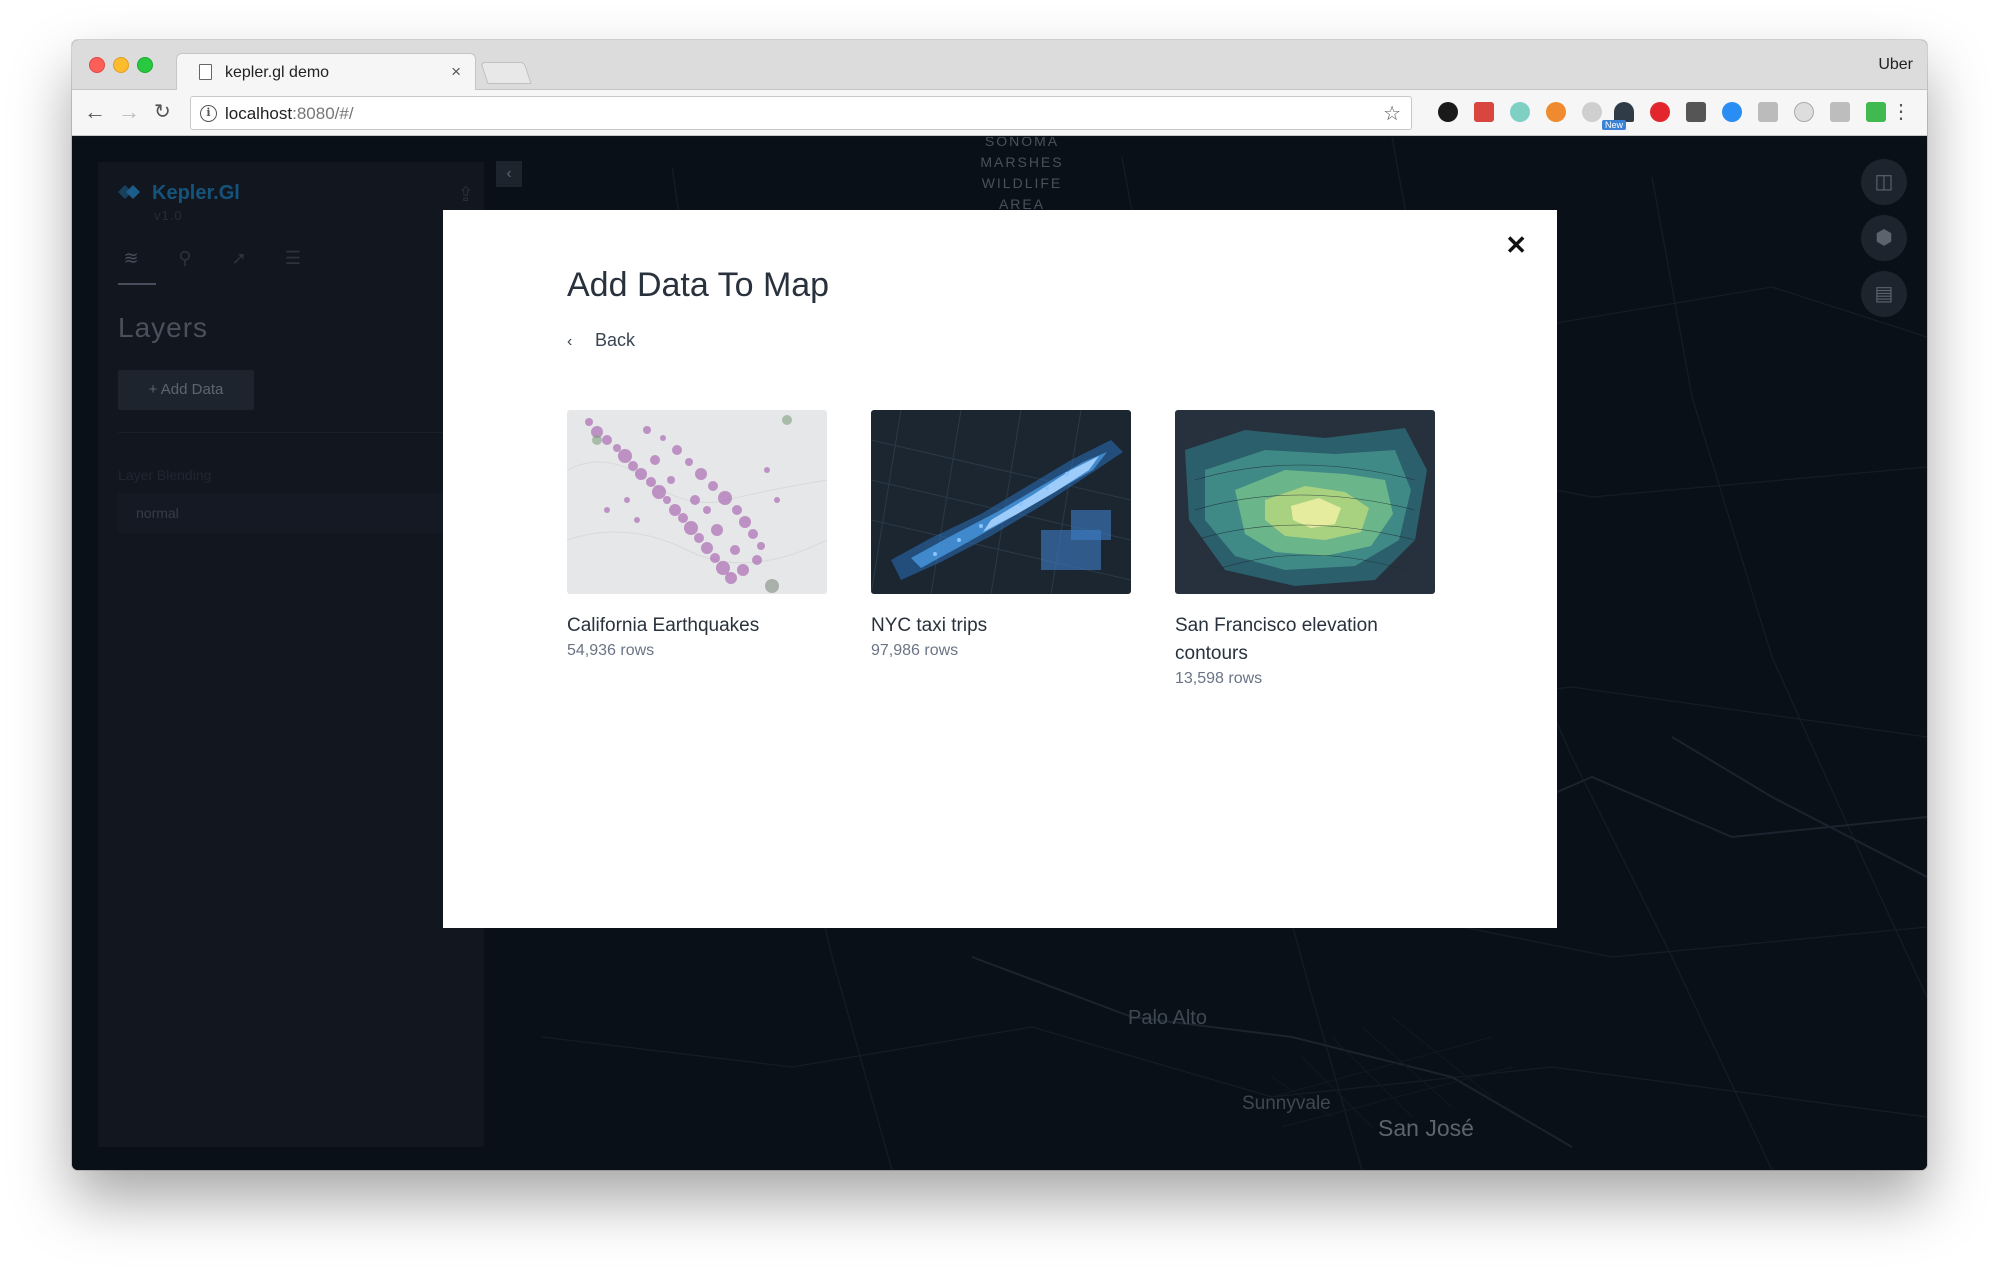 The height and width of the screenshot is (1274, 1999). What do you see at coordinates (1276, 639) in the screenshot?
I see `dataset-name: San Francisco elevation contours` at bounding box center [1276, 639].